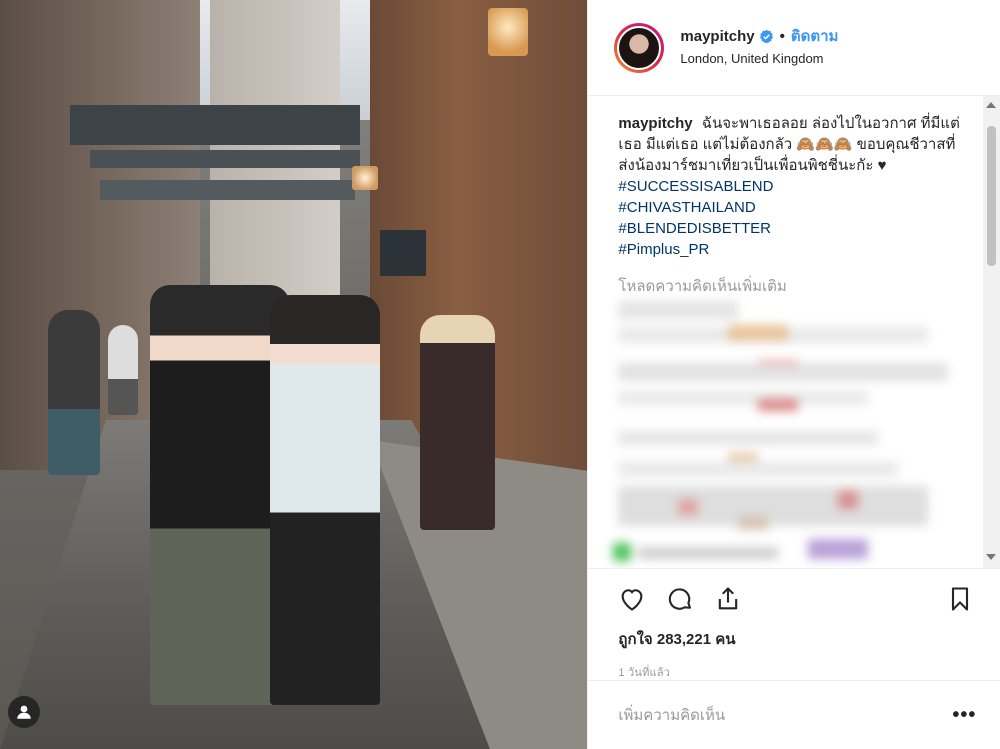 The width and height of the screenshot is (1000, 749). I want to click on avatar-image, so click(639, 47).